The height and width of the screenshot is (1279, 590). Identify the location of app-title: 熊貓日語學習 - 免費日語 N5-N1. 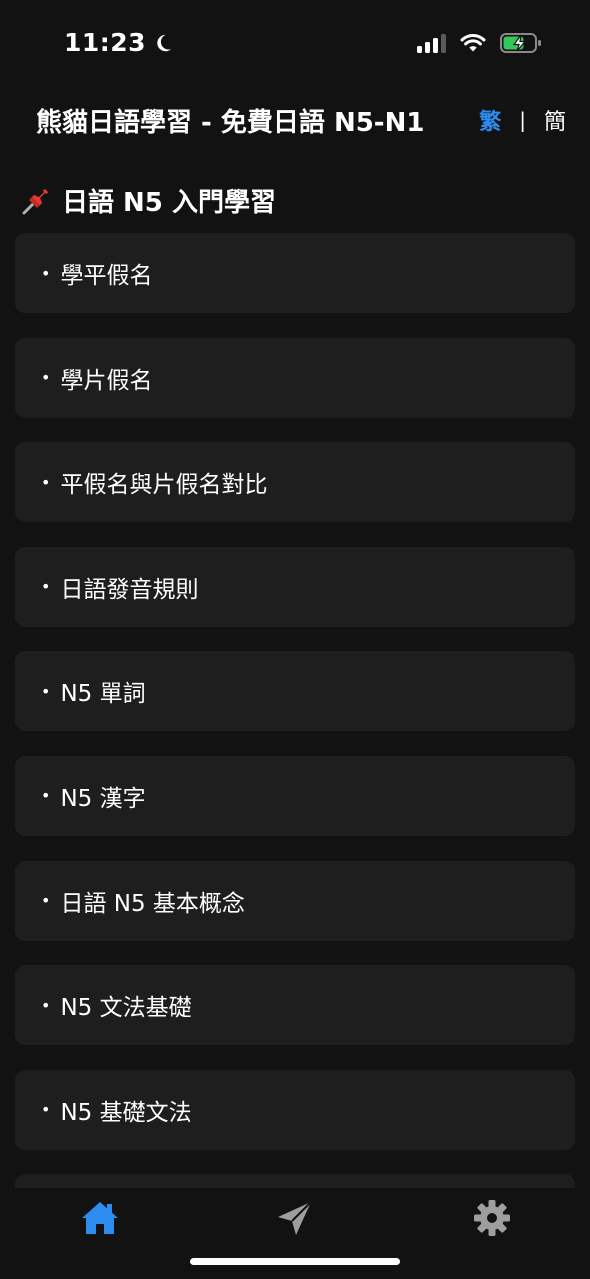
(230, 123).